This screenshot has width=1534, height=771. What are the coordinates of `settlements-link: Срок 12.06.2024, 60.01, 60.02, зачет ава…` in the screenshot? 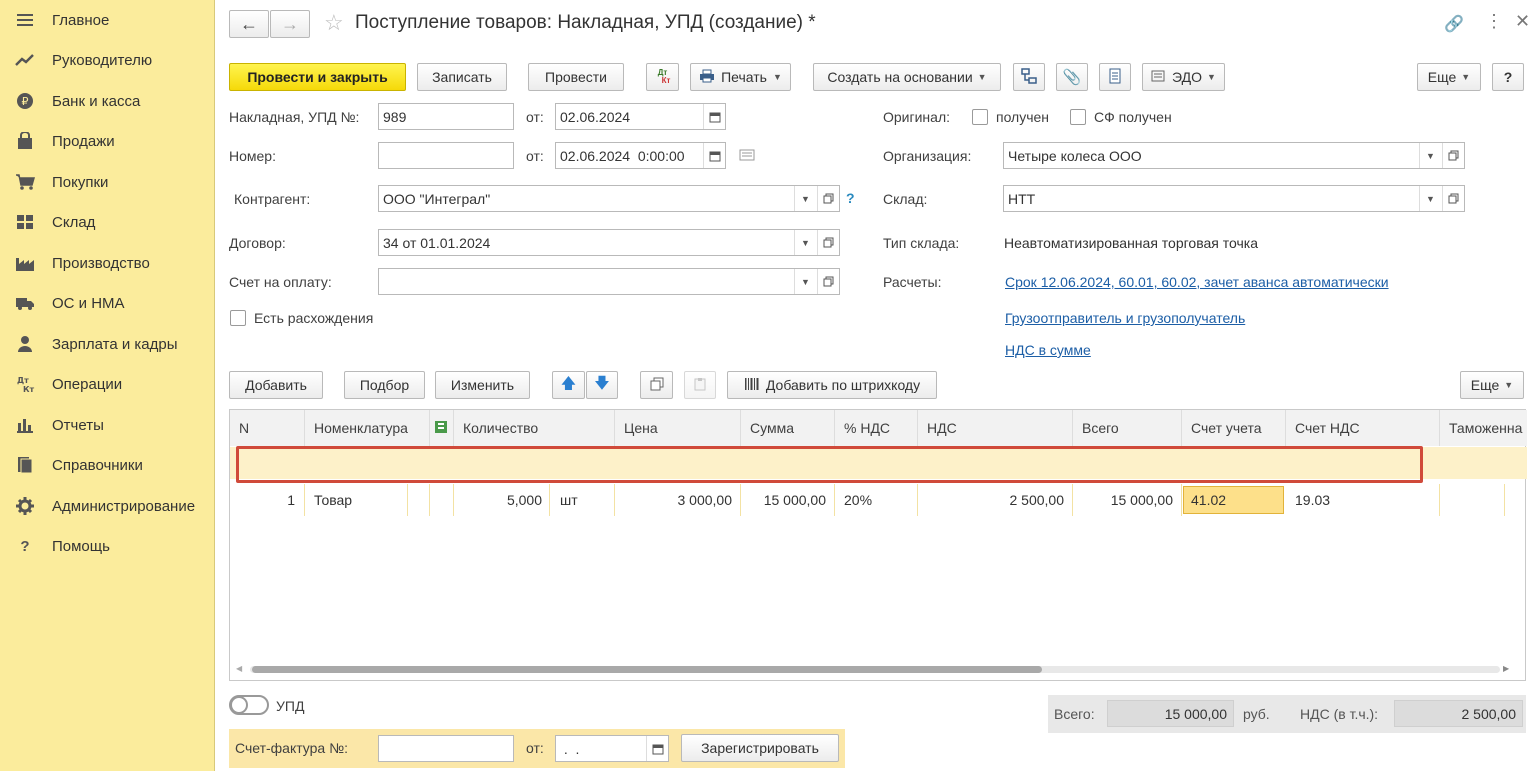 It's located at (1197, 282).